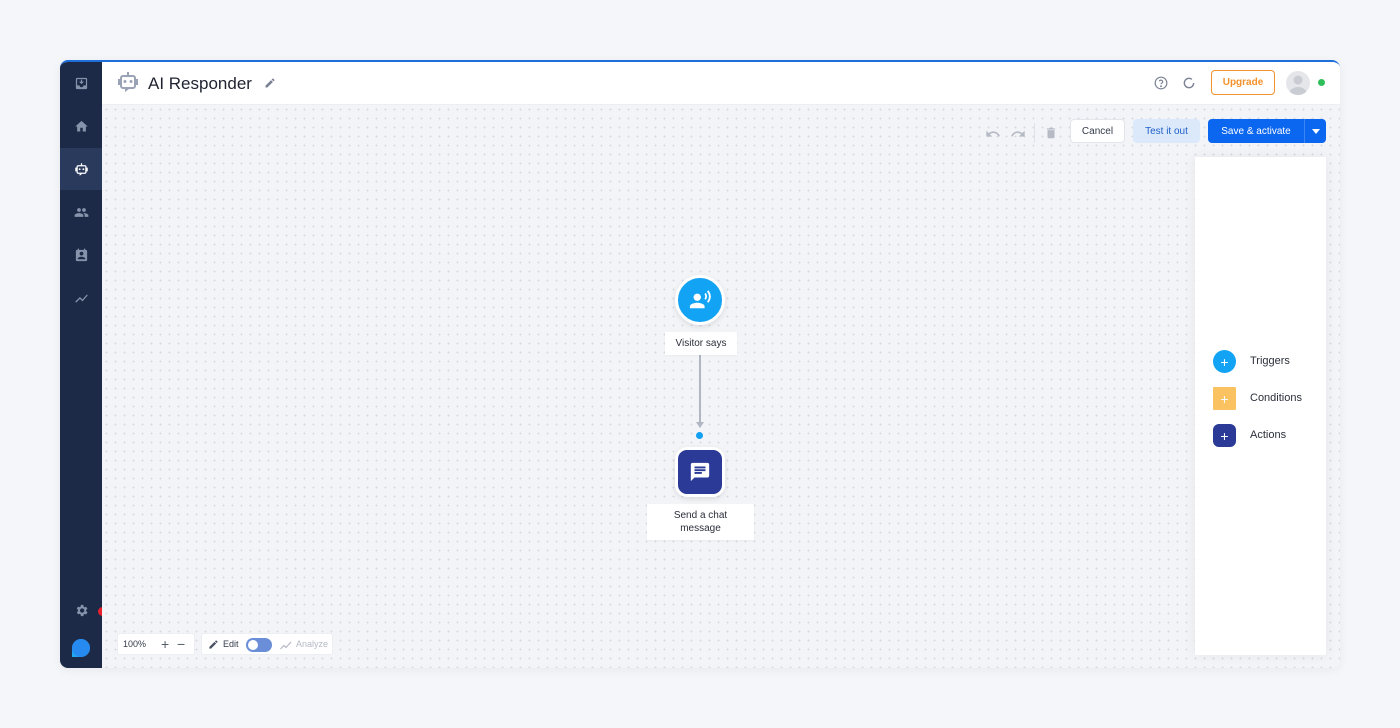 The height and width of the screenshot is (728, 1400). What do you see at coordinates (1224, 435) in the screenshot?
I see `add-action-icon: +` at bounding box center [1224, 435].